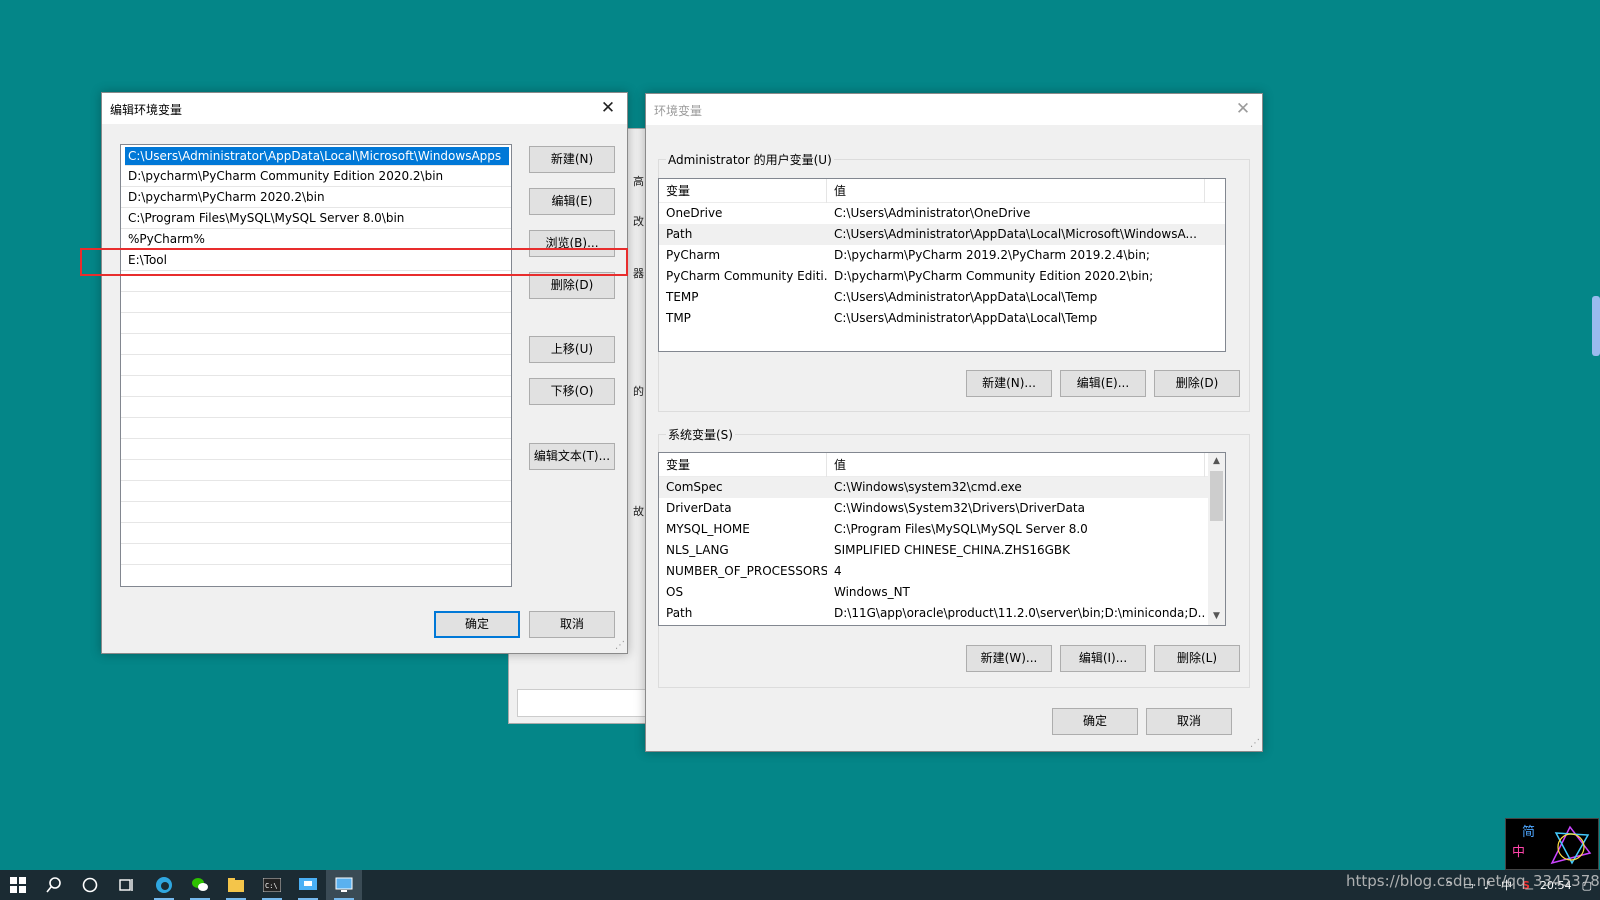 This screenshot has height=900, width=1600. Describe the element at coordinates (316, 239) in the screenshot. I see `list-item: %PyCharm%` at that location.